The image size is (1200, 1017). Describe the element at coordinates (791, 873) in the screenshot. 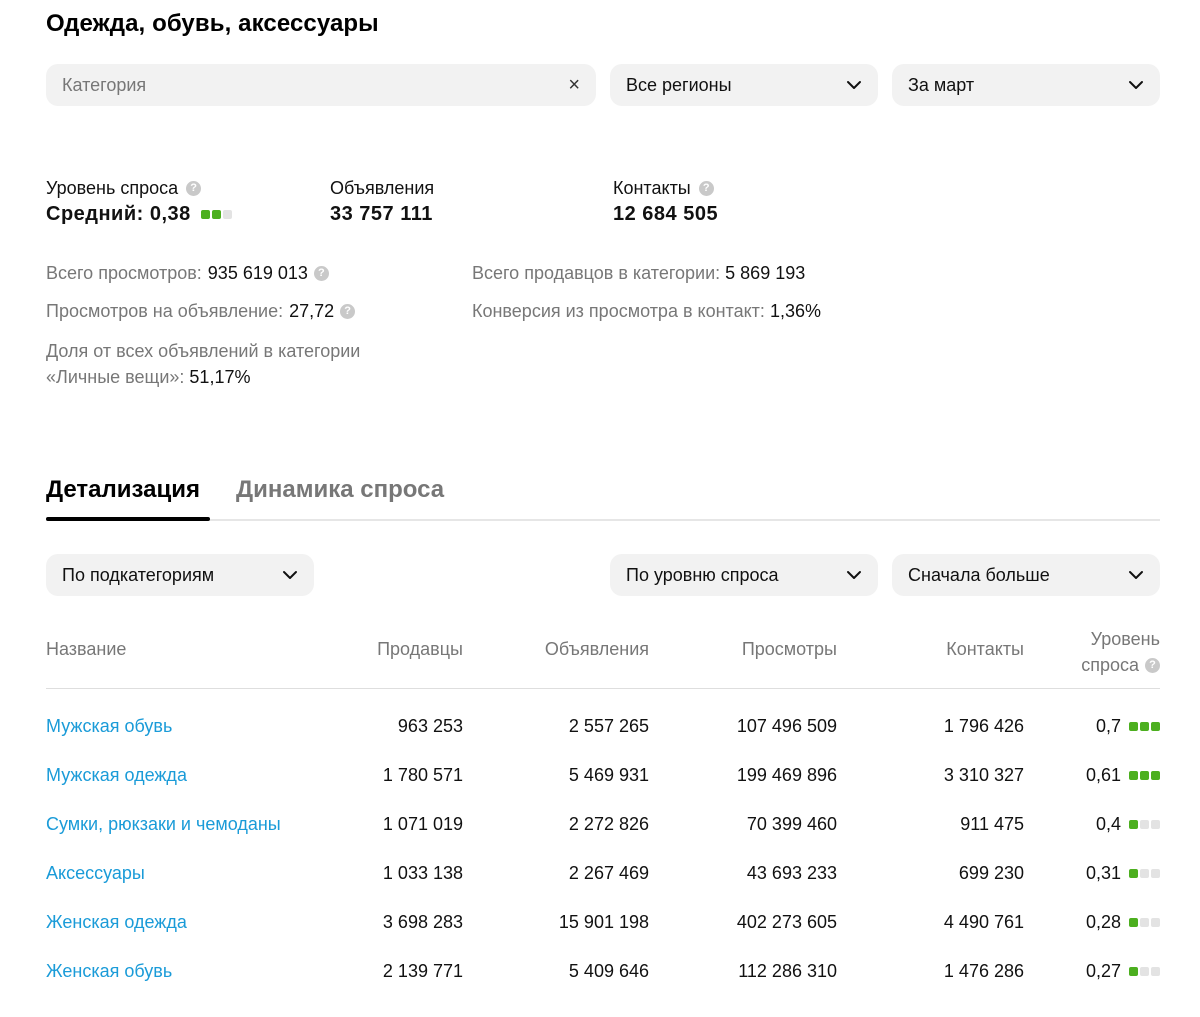

I see `cell-views: 43 693 233` at that location.